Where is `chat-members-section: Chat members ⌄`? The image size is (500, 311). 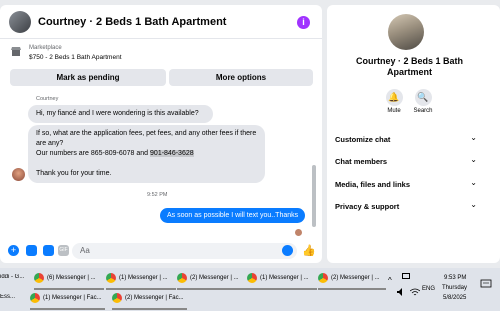 chat-members-section: Chat members ⌄ is located at coordinates (406, 162).